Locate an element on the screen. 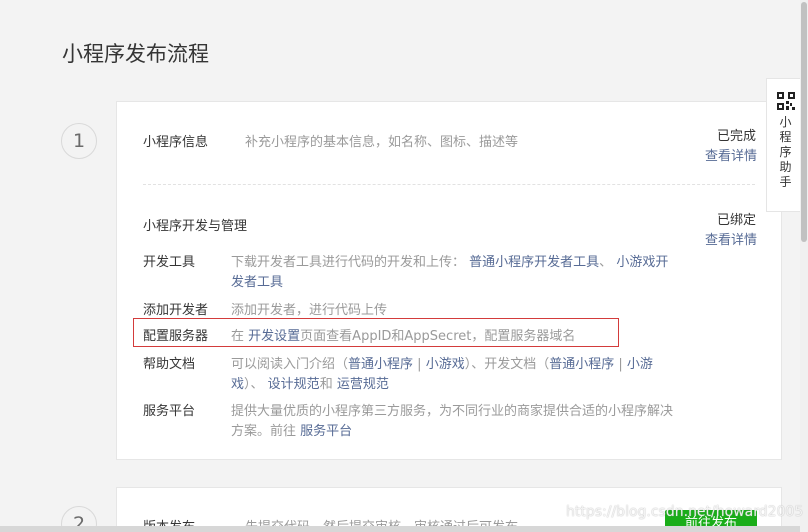  server-desc-post: 页面查看AppID和AppSecret，配置服务器域名 is located at coordinates (438, 336).